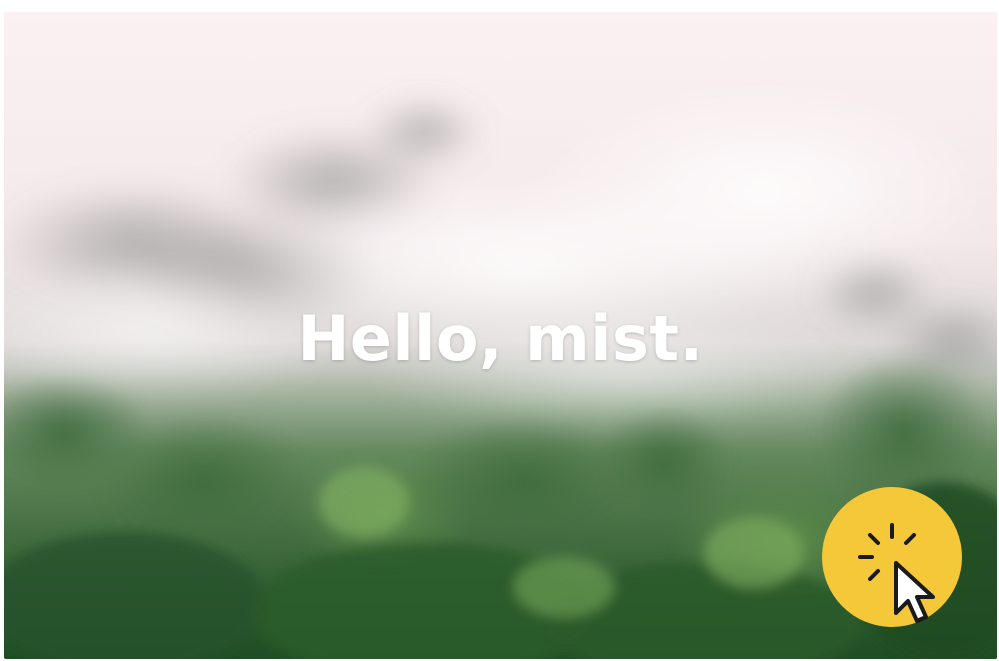  I want to click on click-cursor-icon, so click(892, 557).